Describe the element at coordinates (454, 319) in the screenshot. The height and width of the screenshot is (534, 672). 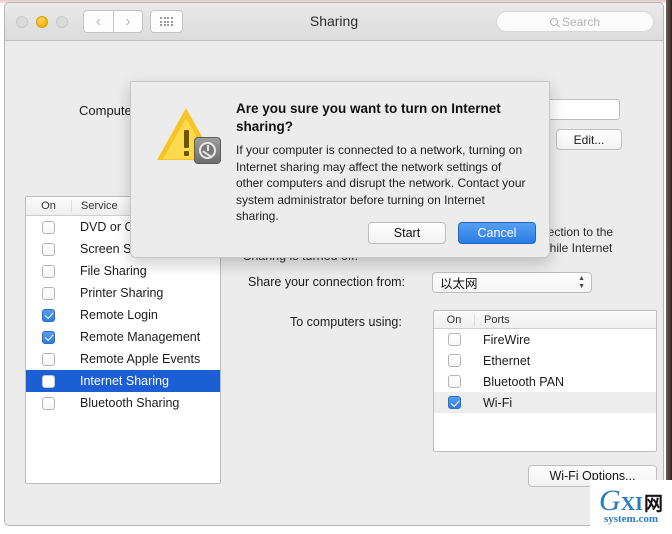
I see `ports-column-on: On` at that location.